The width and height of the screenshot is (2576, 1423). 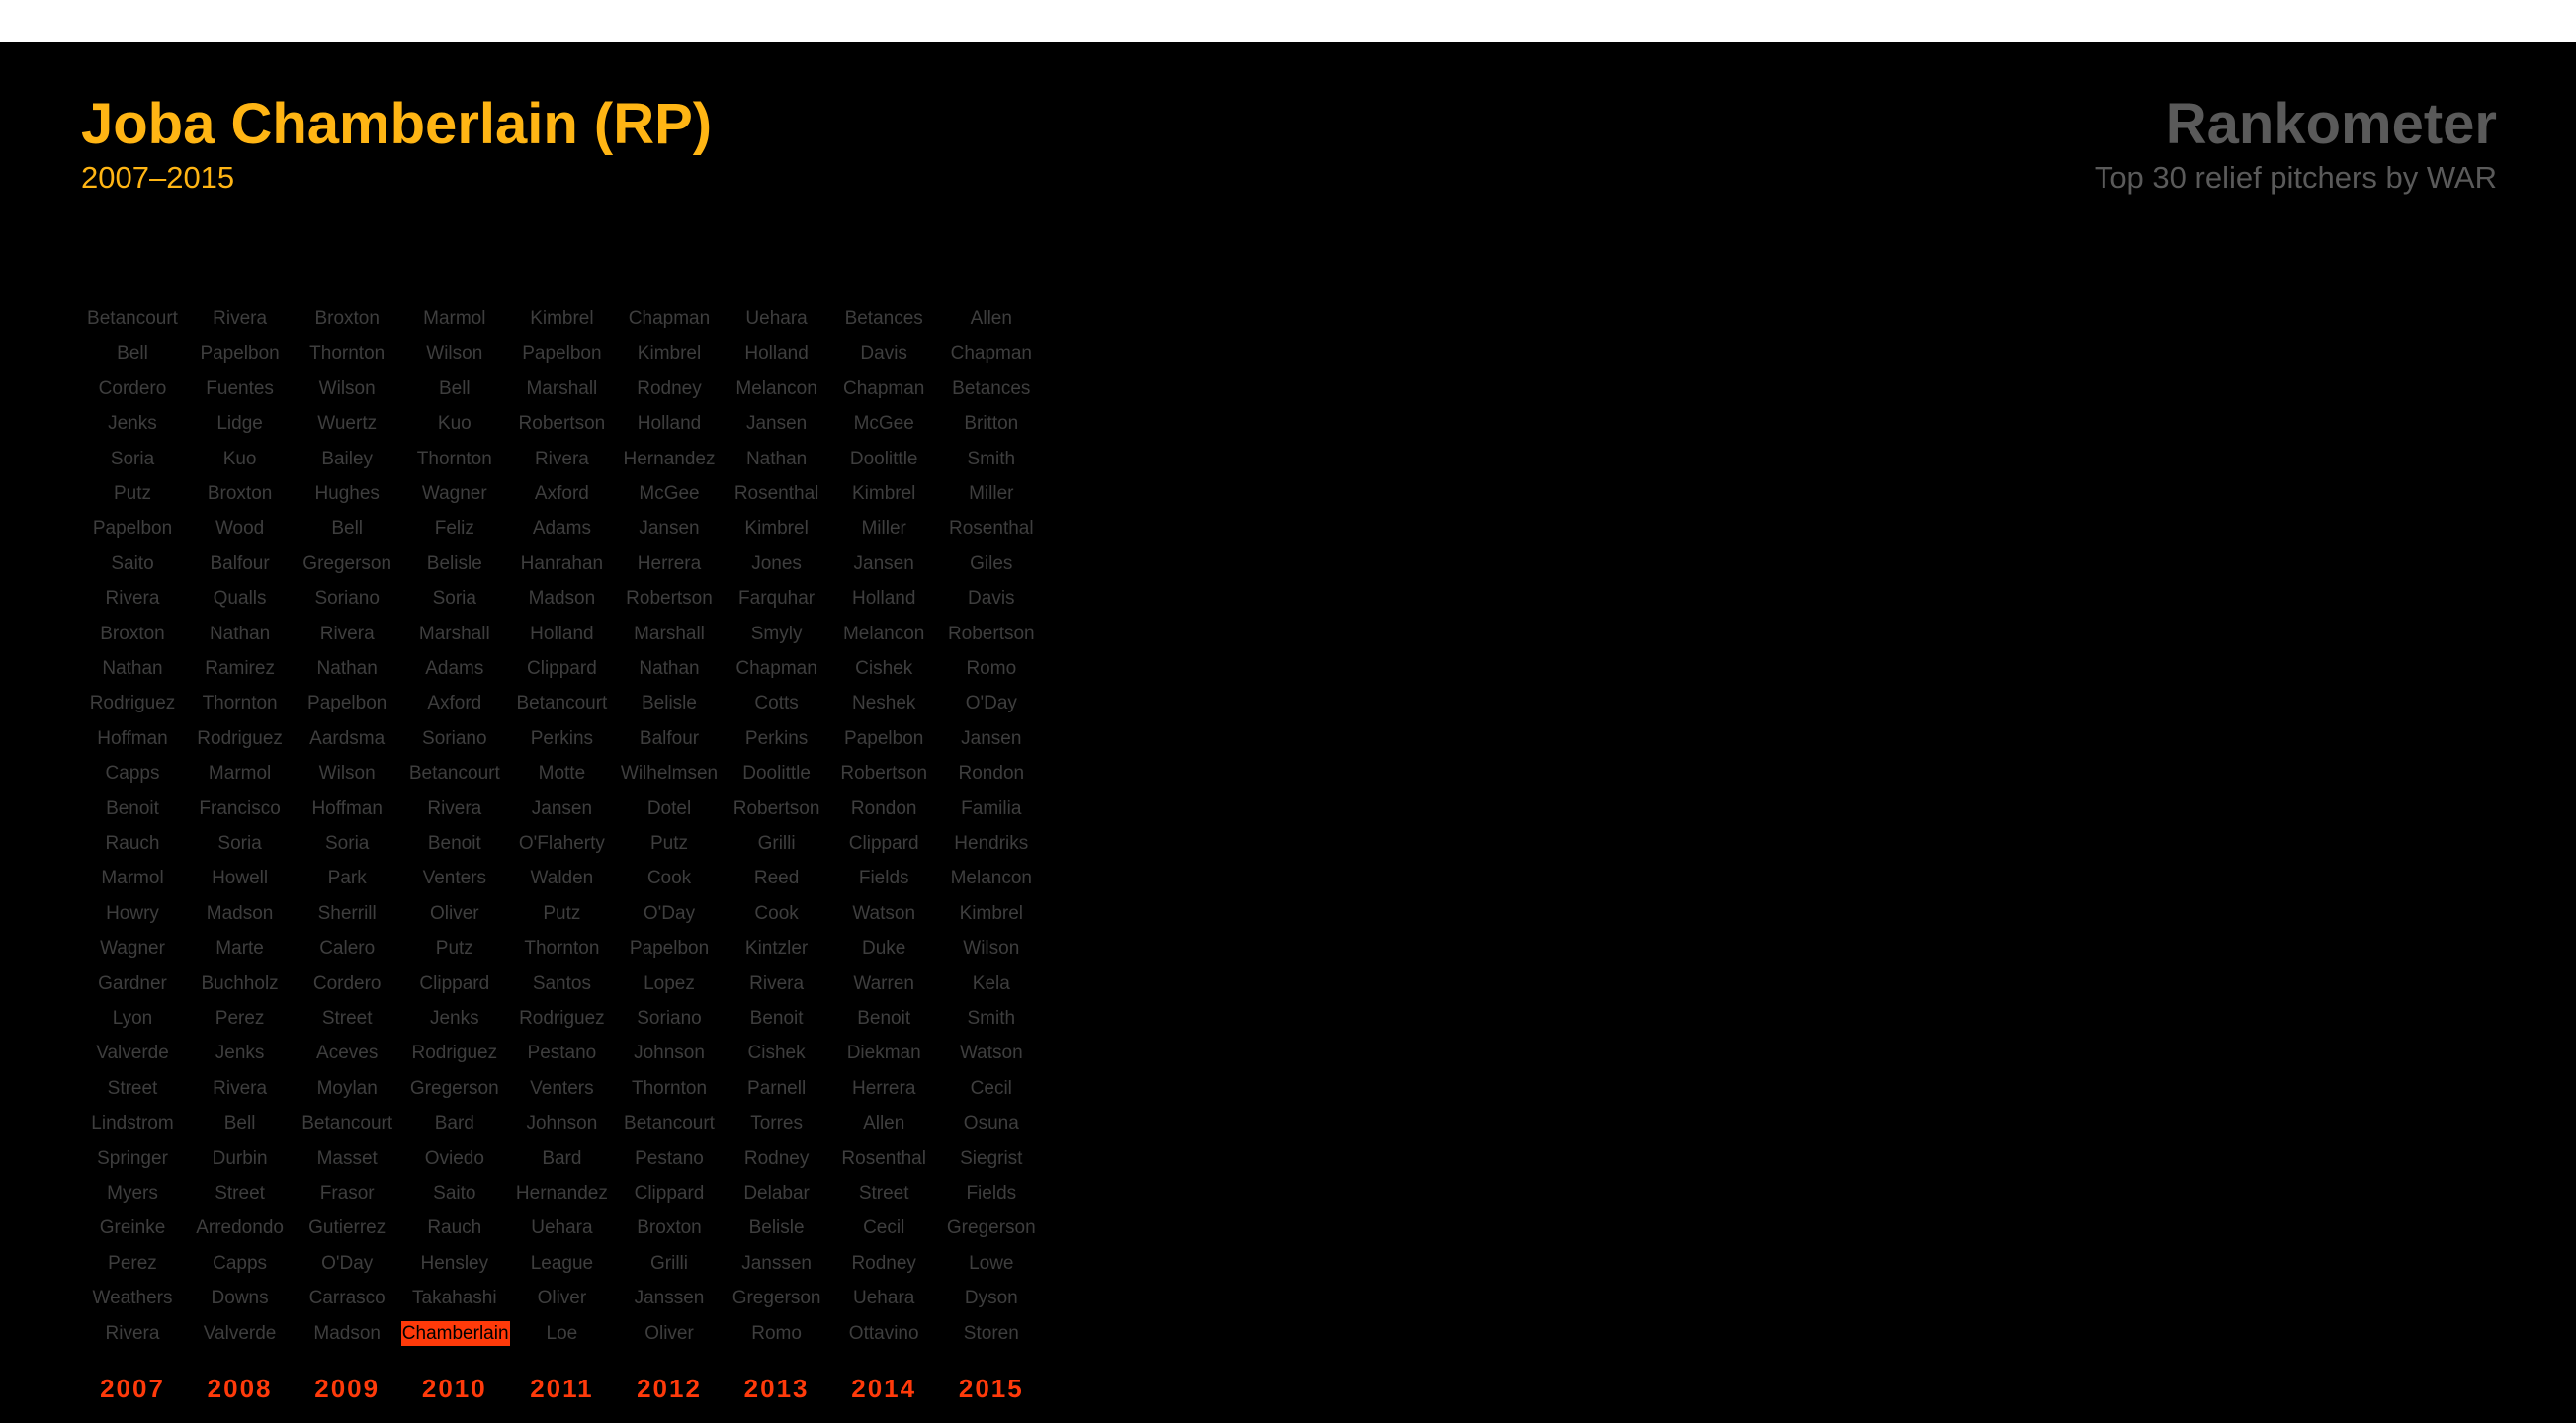 What do you see at coordinates (777, 599) in the screenshot?
I see `rank-cell: Farquhar` at bounding box center [777, 599].